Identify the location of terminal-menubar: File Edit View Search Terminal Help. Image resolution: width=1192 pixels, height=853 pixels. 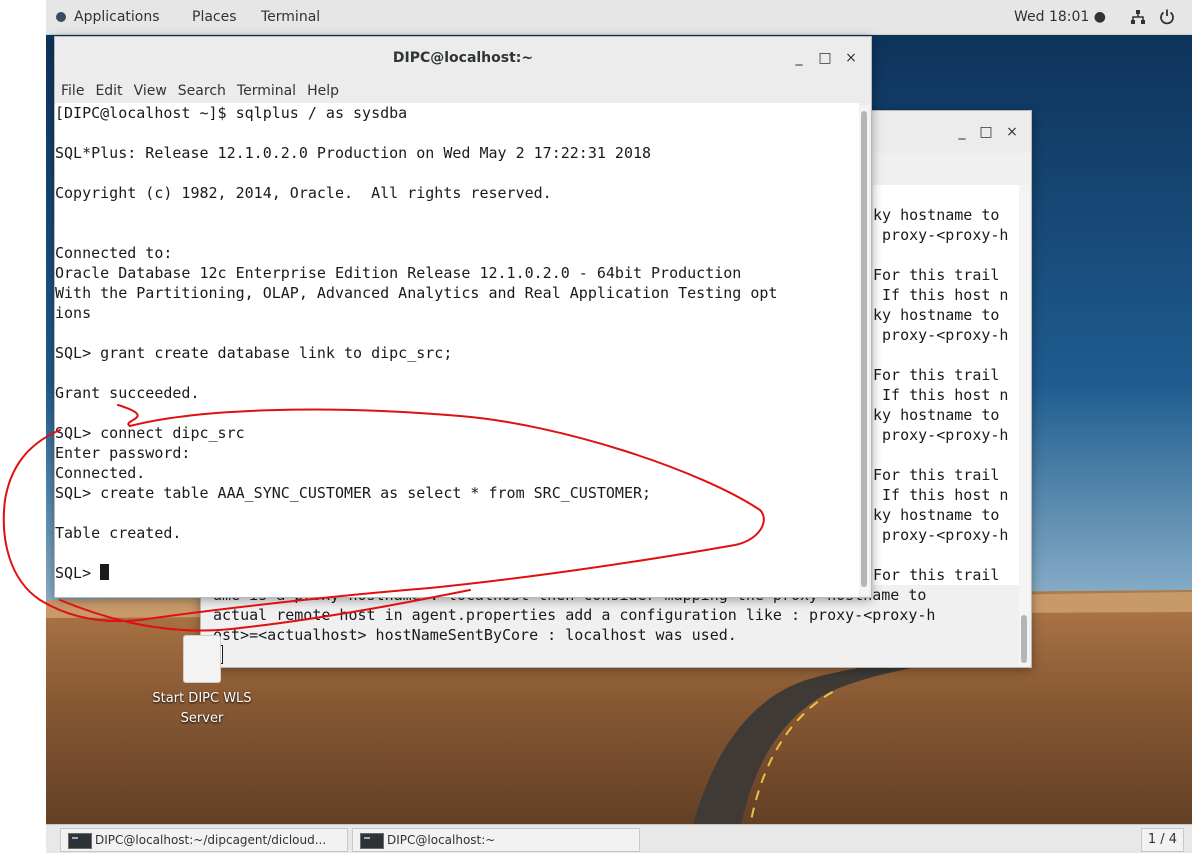
(463, 91).